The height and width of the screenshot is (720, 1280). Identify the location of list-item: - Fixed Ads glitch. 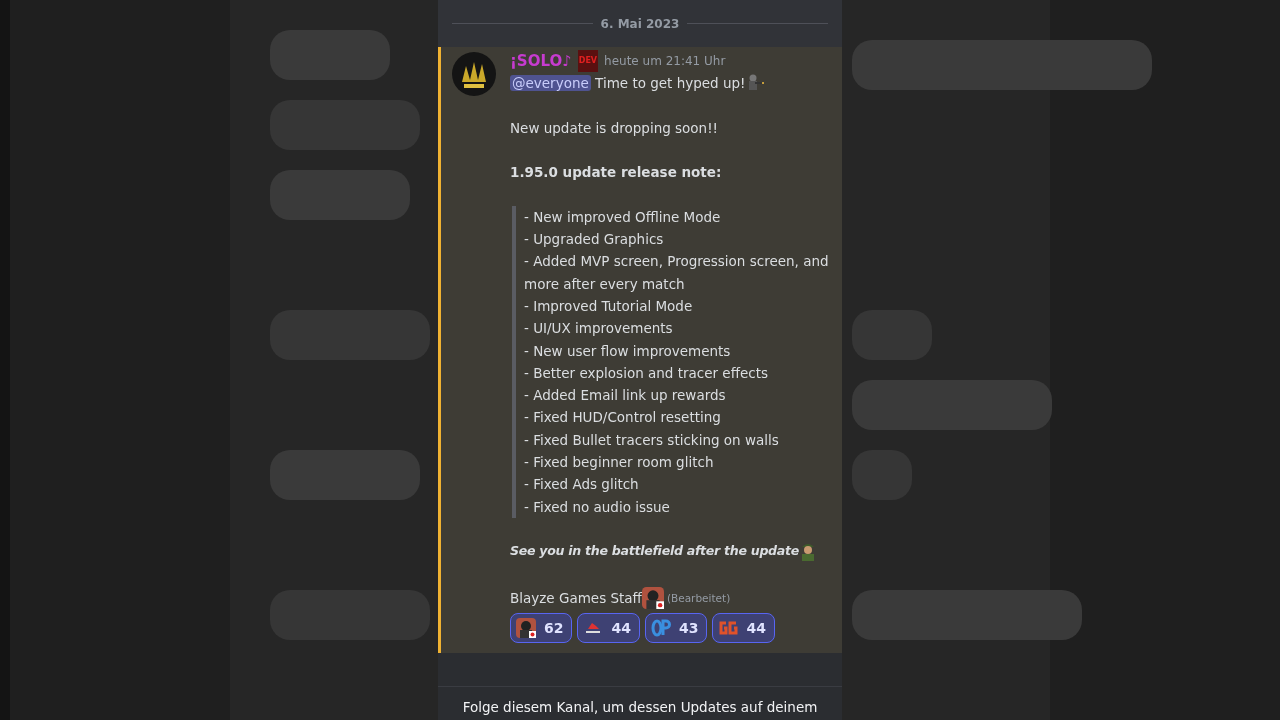
(582, 485).